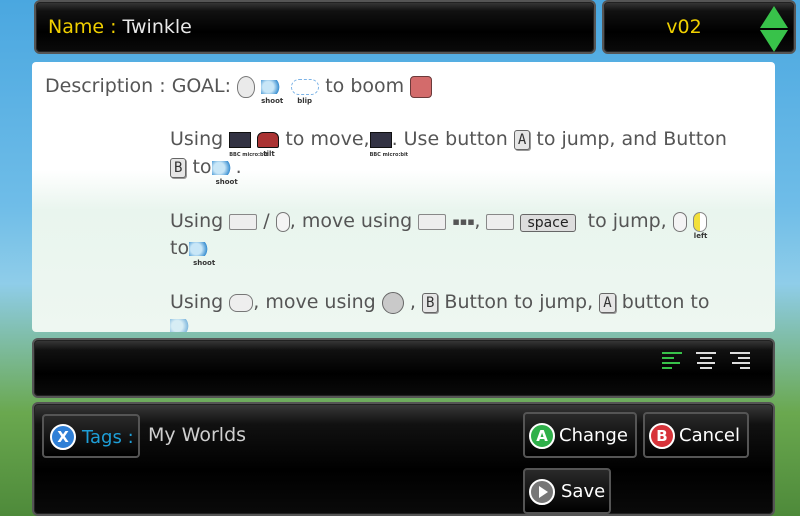 This screenshot has height=516, width=800. Describe the element at coordinates (542, 492) in the screenshot. I see `play-icon` at that location.